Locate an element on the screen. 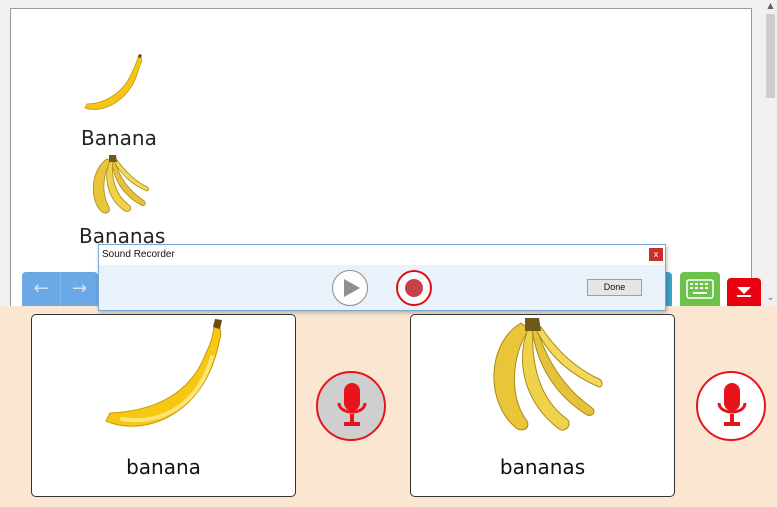 This screenshot has height=507, width=777. dialog-body: Done is located at coordinates (382, 287).